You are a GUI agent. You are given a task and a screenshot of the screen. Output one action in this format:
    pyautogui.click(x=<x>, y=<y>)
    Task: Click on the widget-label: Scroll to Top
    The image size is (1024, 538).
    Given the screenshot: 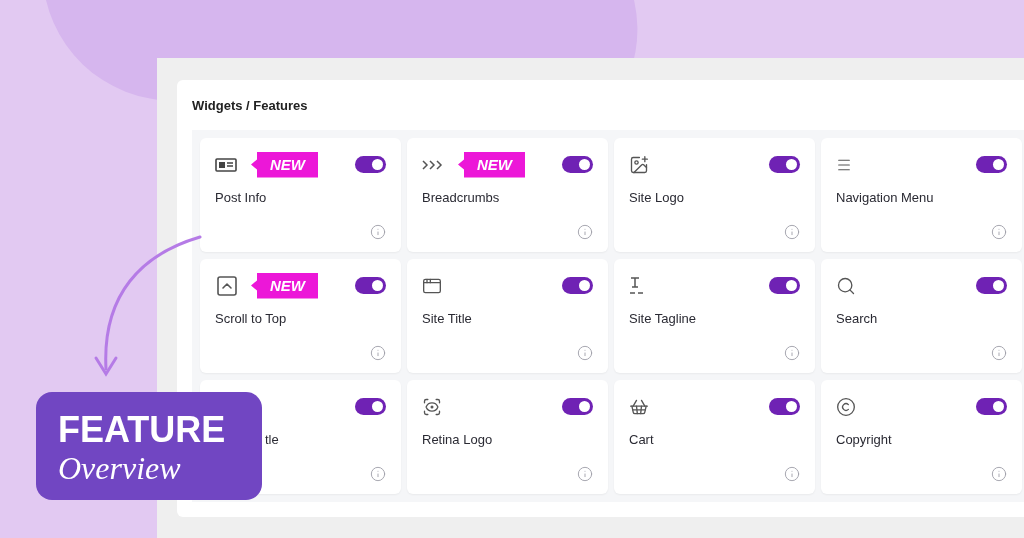 What is the action you would take?
    pyautogui.click(x=251, y=318)
    